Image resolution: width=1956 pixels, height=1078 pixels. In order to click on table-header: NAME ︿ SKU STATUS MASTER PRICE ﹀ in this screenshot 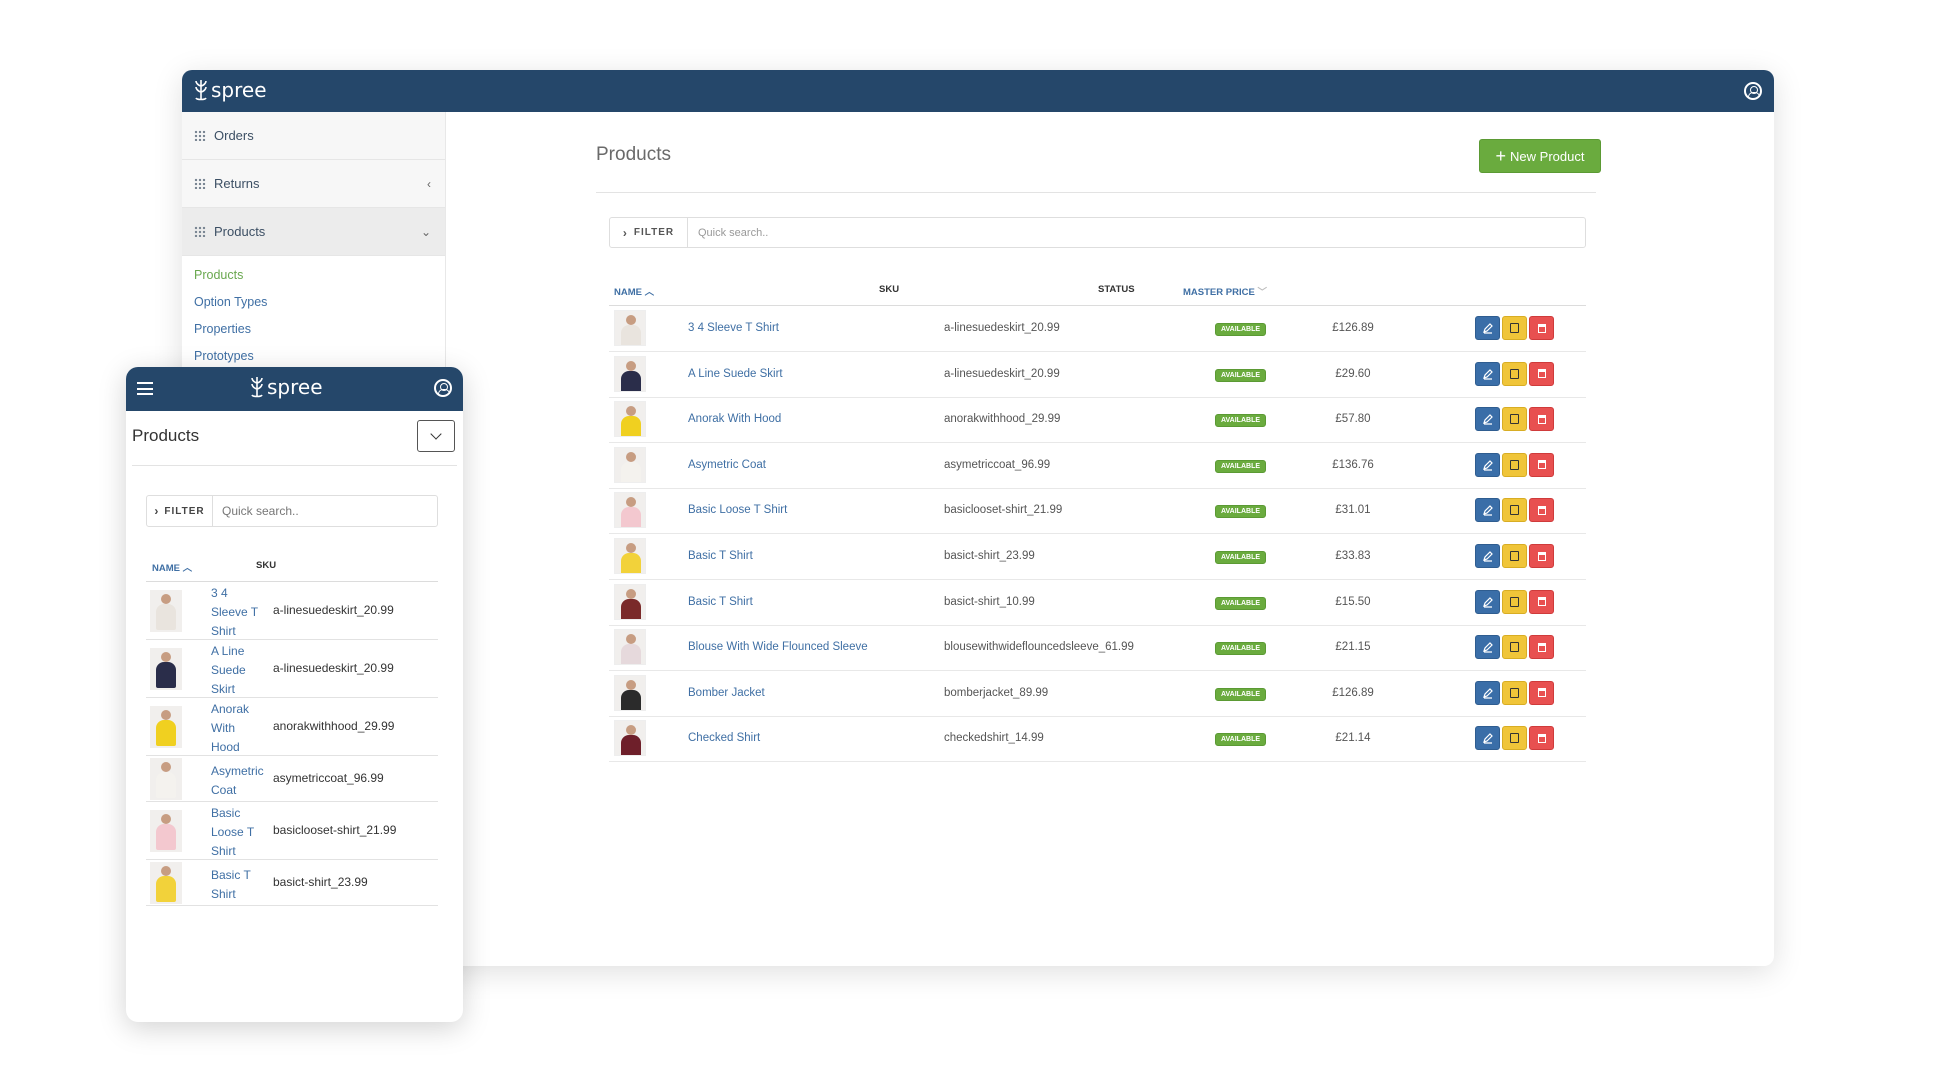, I will do `click(1097, 291)`.